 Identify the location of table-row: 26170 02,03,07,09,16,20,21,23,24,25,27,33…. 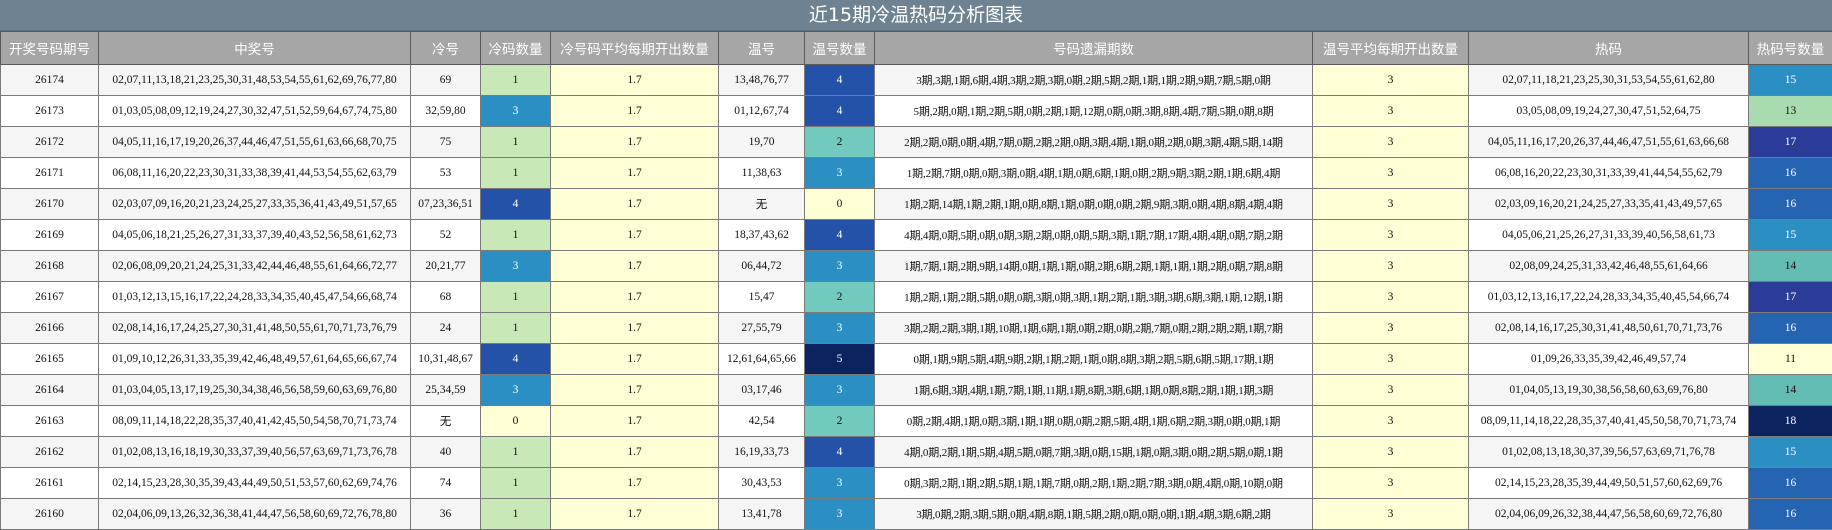
(916, 204).